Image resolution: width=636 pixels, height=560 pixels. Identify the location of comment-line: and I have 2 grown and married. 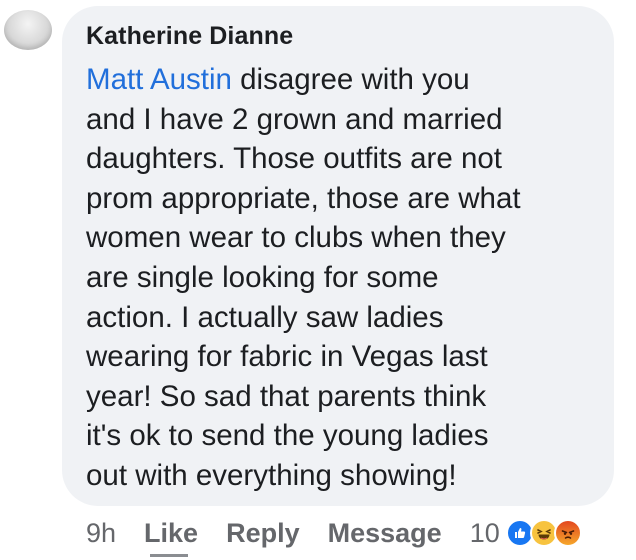
(294, 119).